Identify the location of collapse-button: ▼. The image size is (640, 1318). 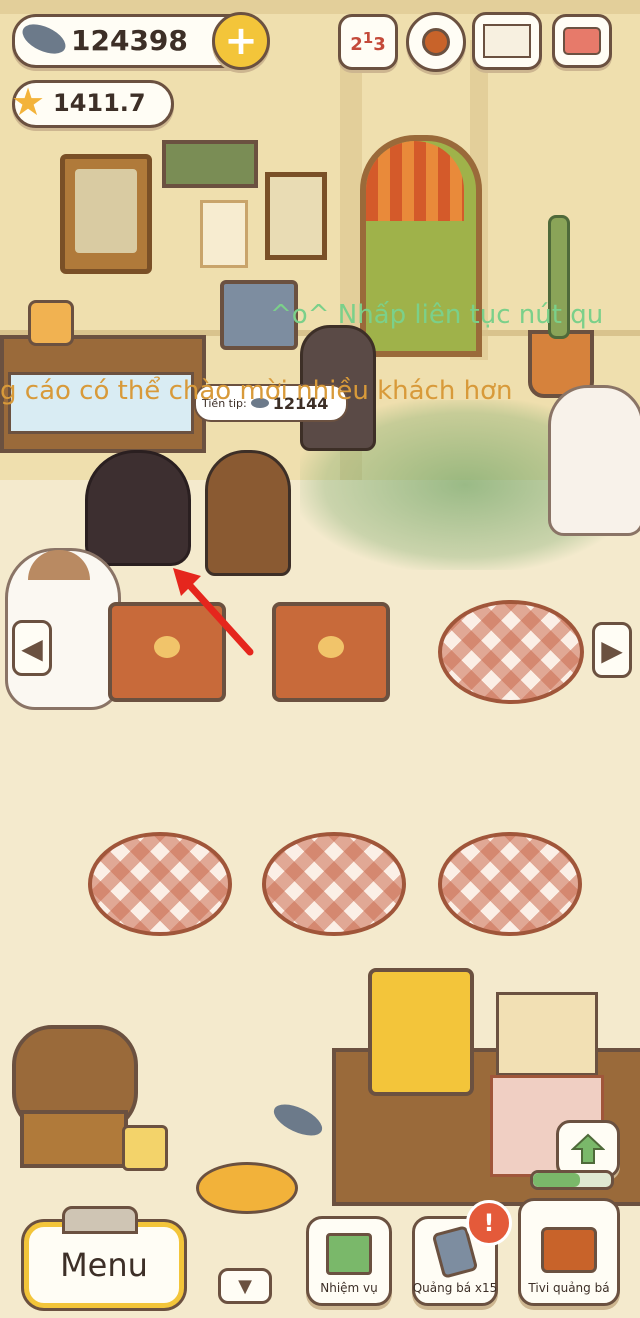
(245, 1286).